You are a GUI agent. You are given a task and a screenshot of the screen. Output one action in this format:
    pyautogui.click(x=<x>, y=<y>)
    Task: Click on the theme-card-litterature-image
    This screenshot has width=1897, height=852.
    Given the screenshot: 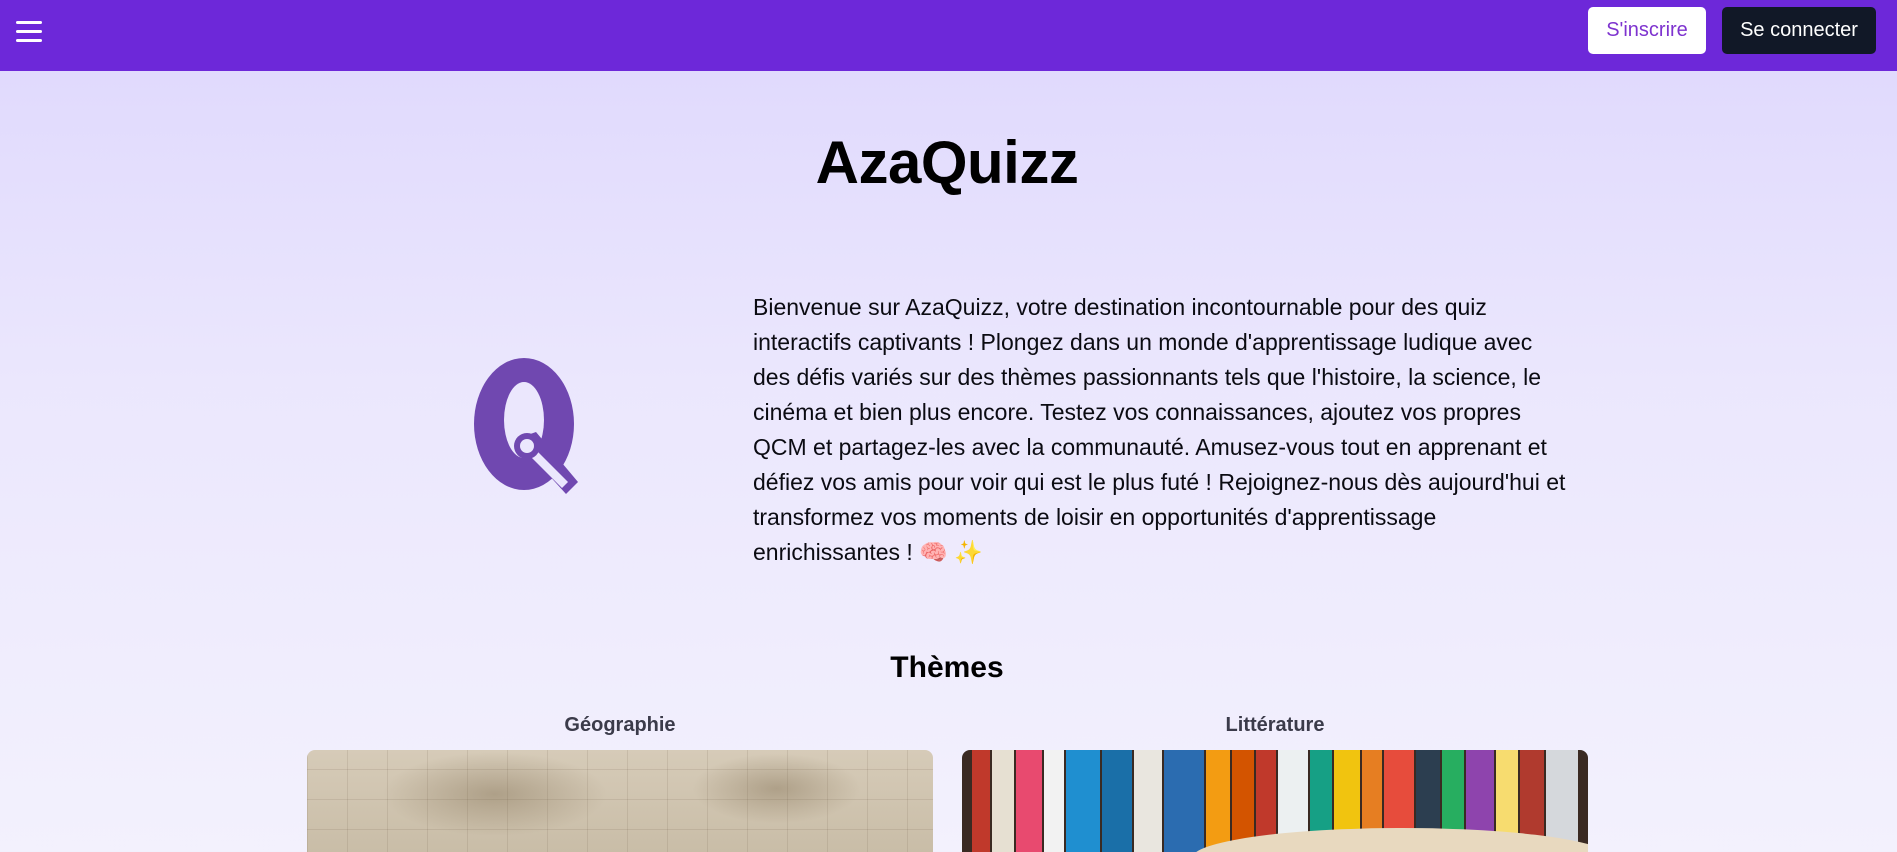 What is the action you would take?
    pyautogui.click(x=1275, y=801)
    